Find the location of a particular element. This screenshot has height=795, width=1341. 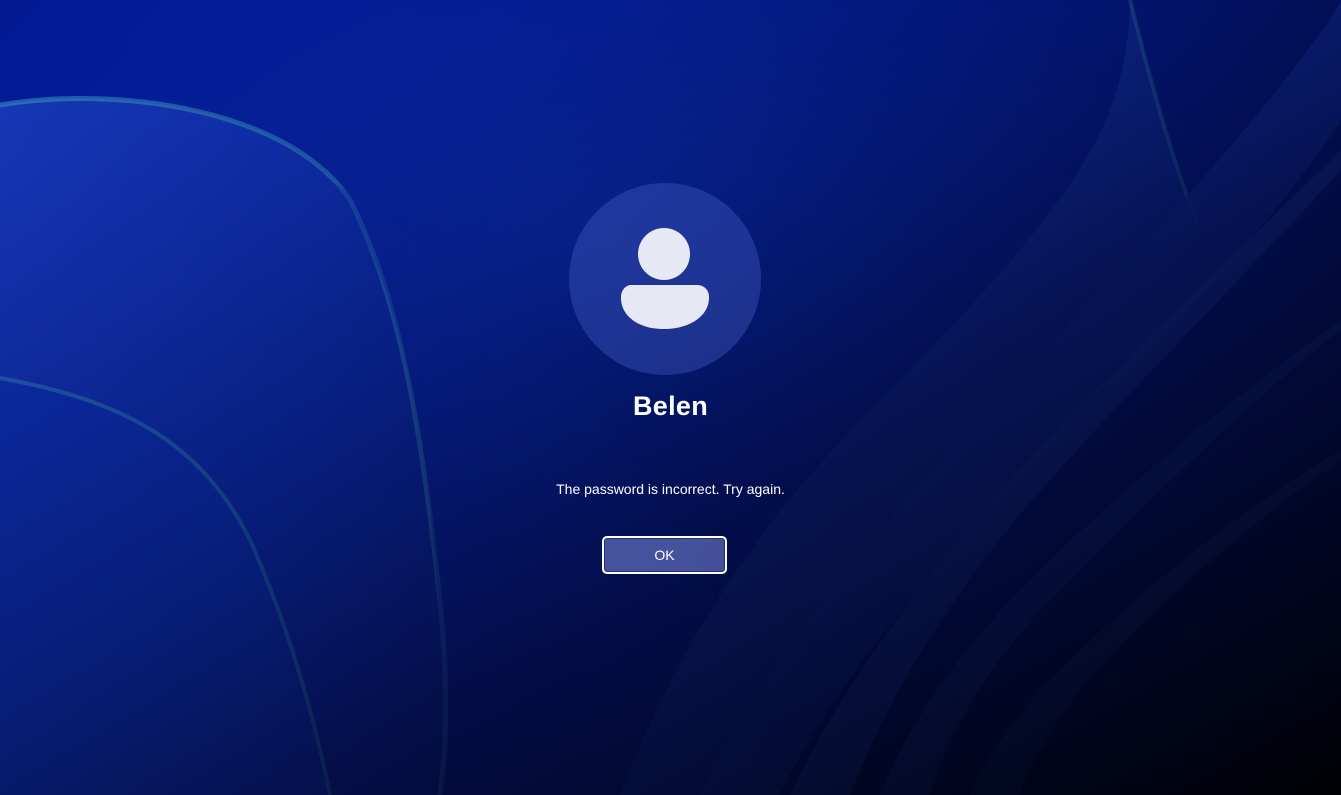

error-message: The password is incorrect. Try again. is located at coordinates (670, 489).